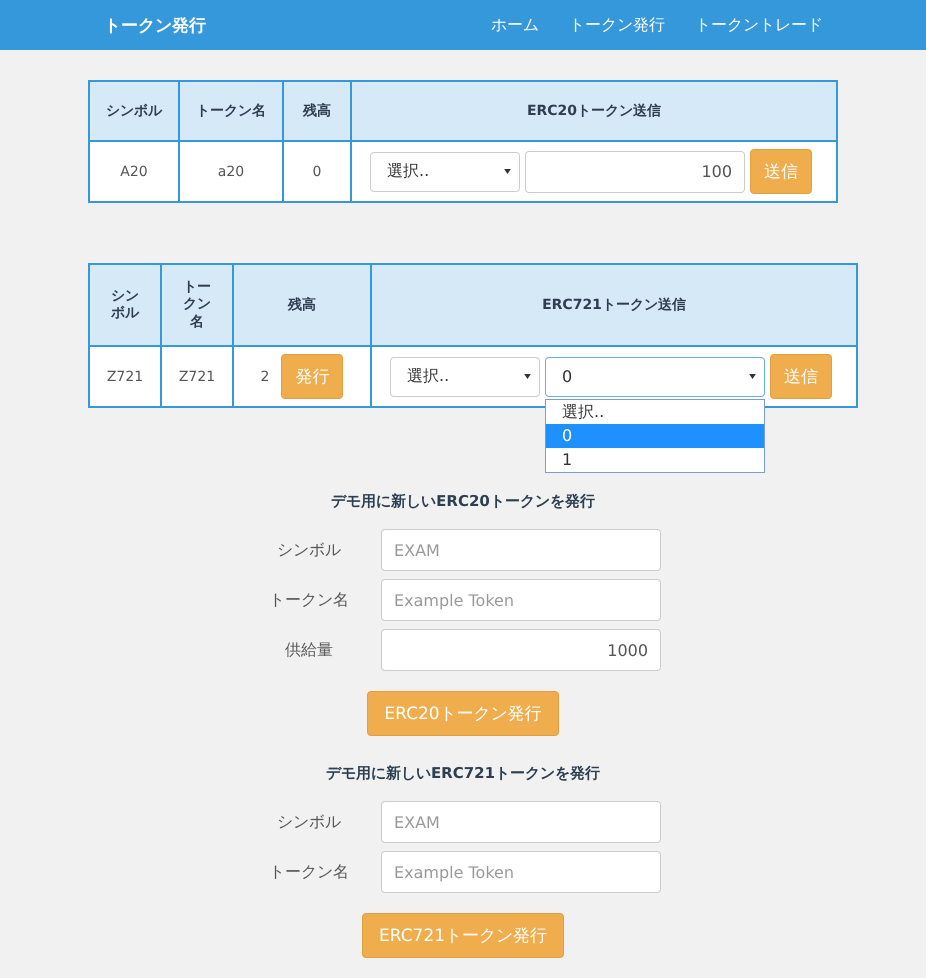  What do you see at coordinates (515, 25) in the screenshot?
I see `nav-link: ホーム` at bounding box center [515, 25].